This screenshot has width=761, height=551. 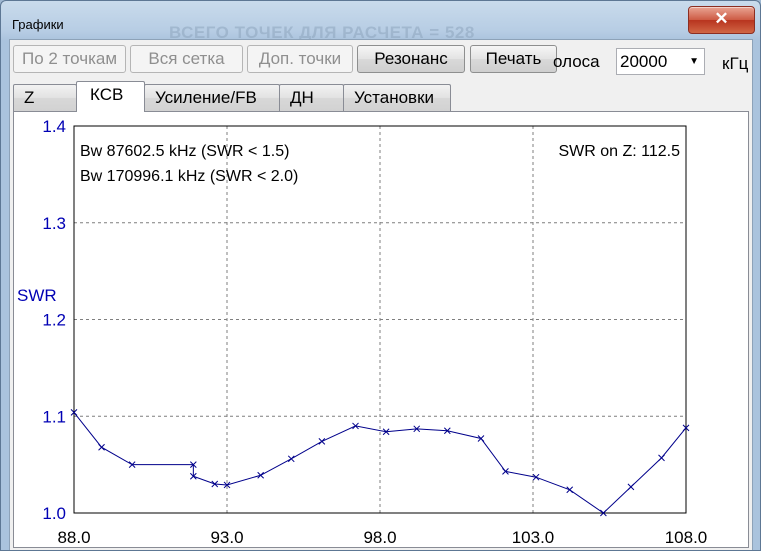 I want to click on bandwidth-select: 20000 ▼, so click(x=660, y=61).